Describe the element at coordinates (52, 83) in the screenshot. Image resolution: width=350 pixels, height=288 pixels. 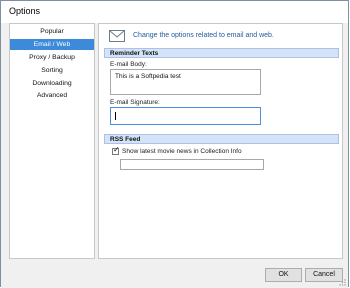
I see `sidebar-item-downloading: Downloading` at that location.